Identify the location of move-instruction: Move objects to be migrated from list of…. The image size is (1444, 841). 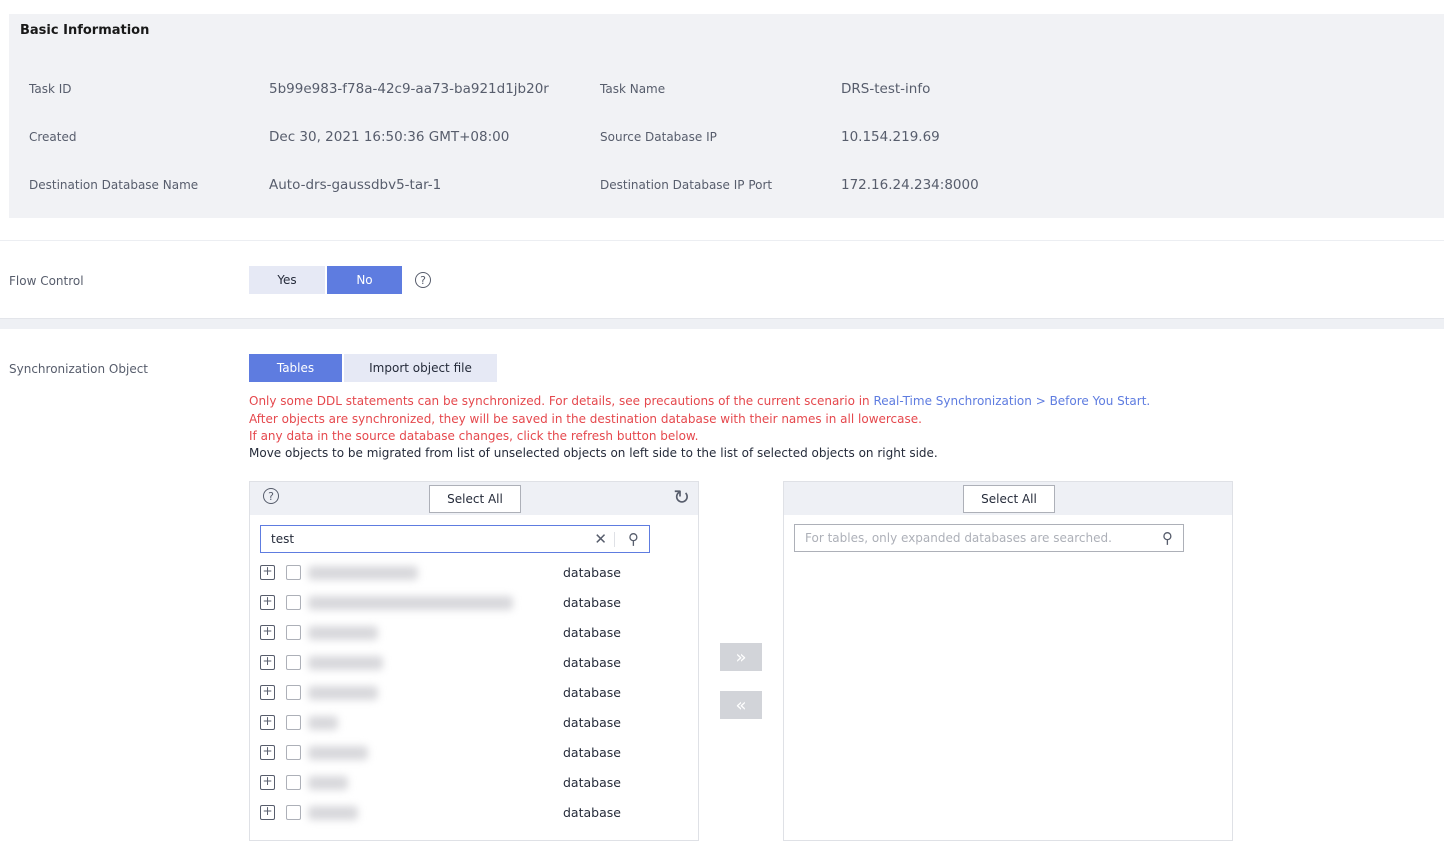
(593, 453).